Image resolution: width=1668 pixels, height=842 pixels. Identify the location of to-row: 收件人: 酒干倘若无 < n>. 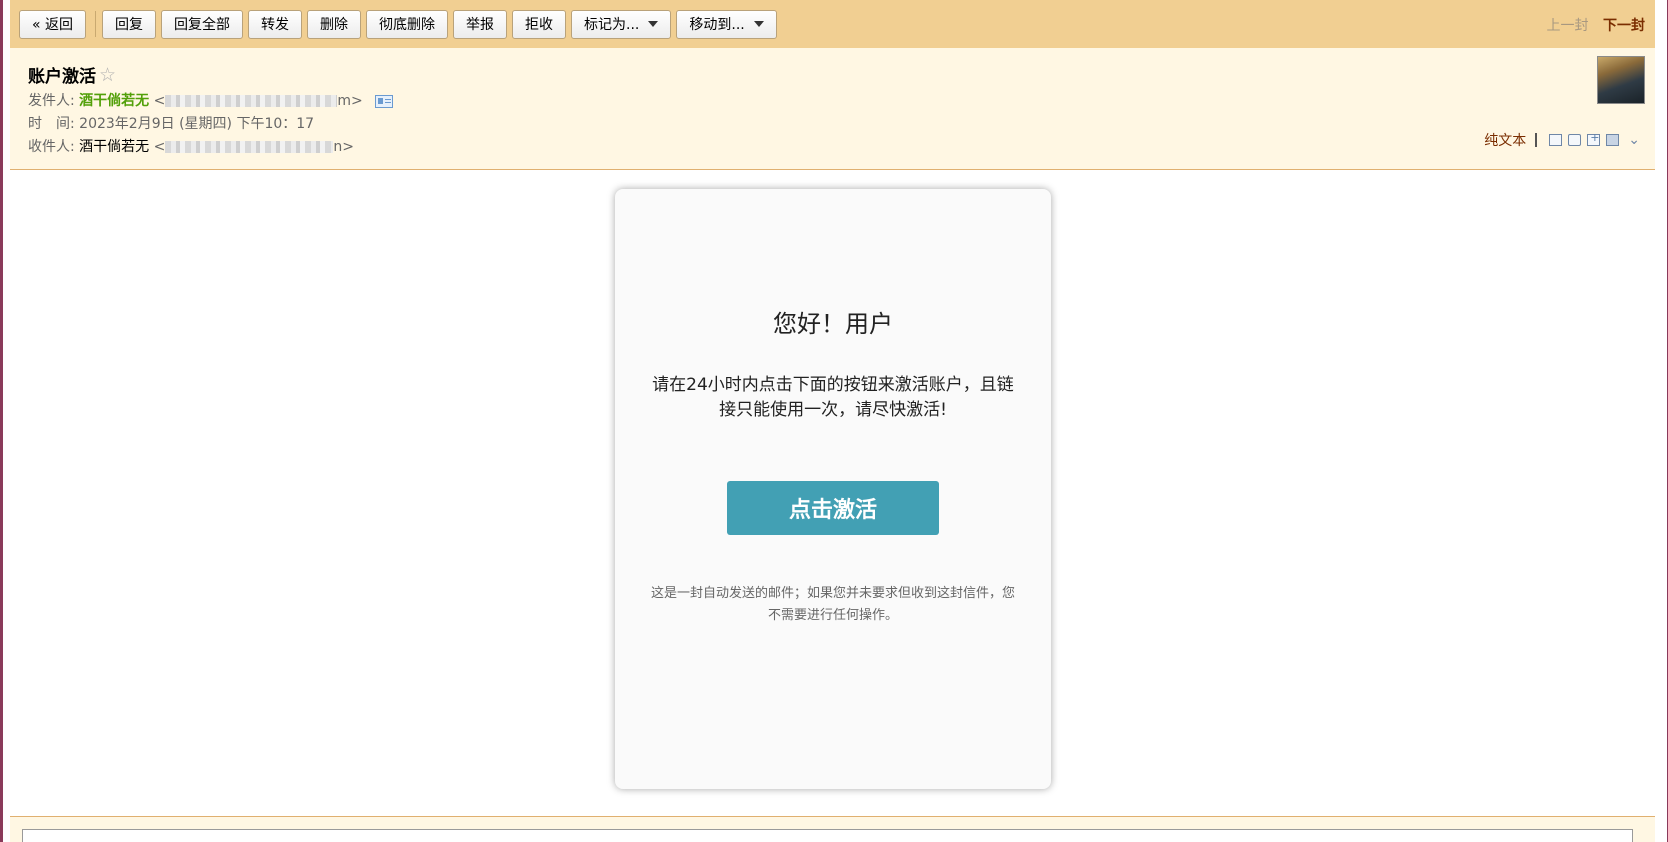
(191, 146).